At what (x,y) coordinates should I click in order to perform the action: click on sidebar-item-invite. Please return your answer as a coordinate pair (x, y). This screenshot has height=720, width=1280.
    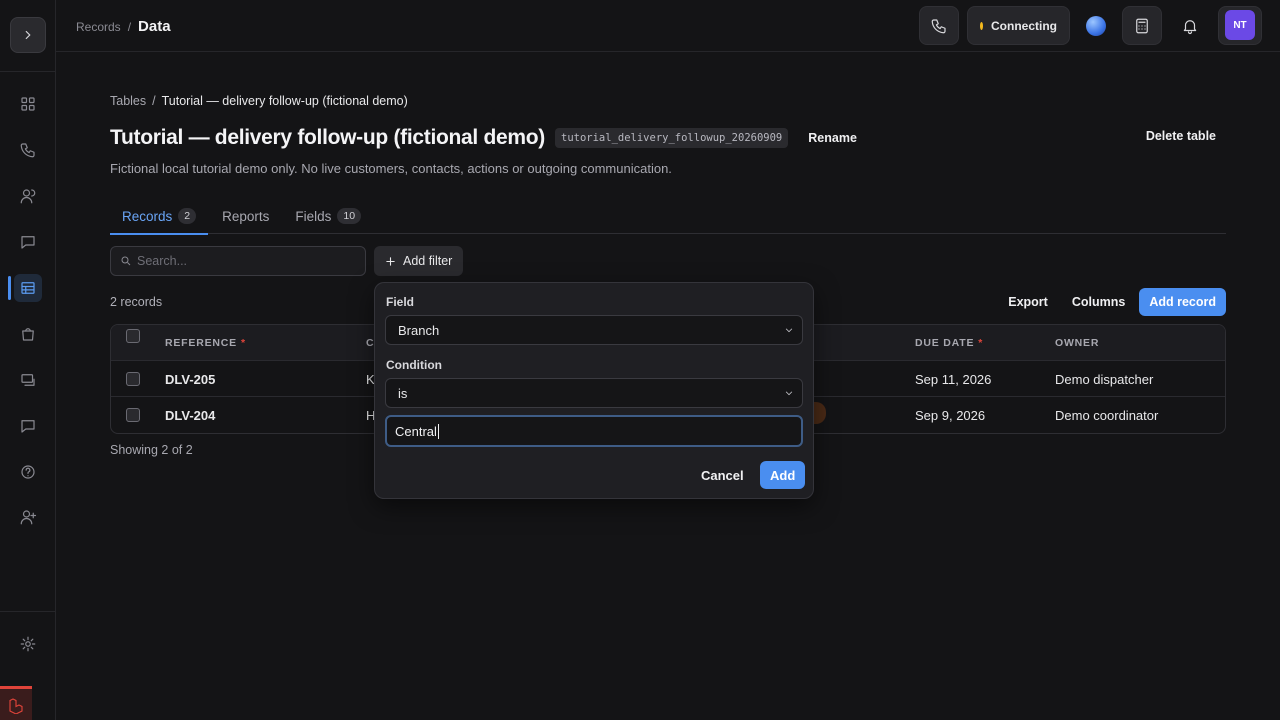
    Looking at the image, I should click on (28, 517).